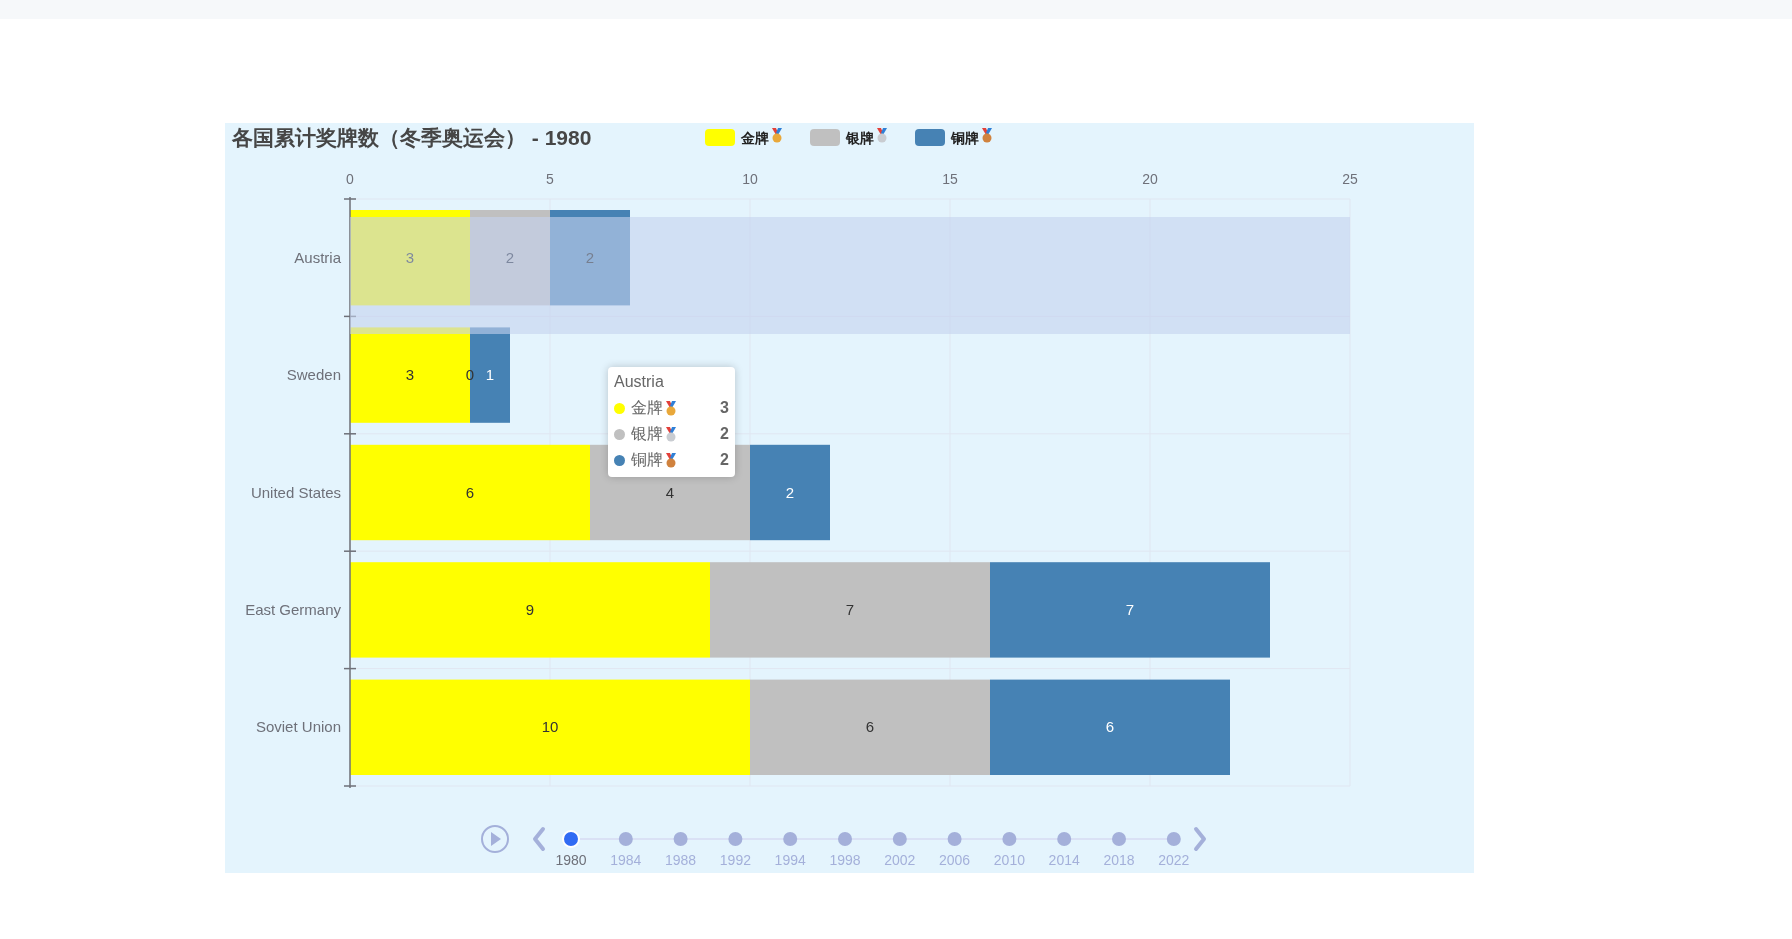 The height and width of the screenshot is (939, 1792). Describe the element at coordinates (470, 375) in the screenshot. I see `bar-value-label: 0` at that location.